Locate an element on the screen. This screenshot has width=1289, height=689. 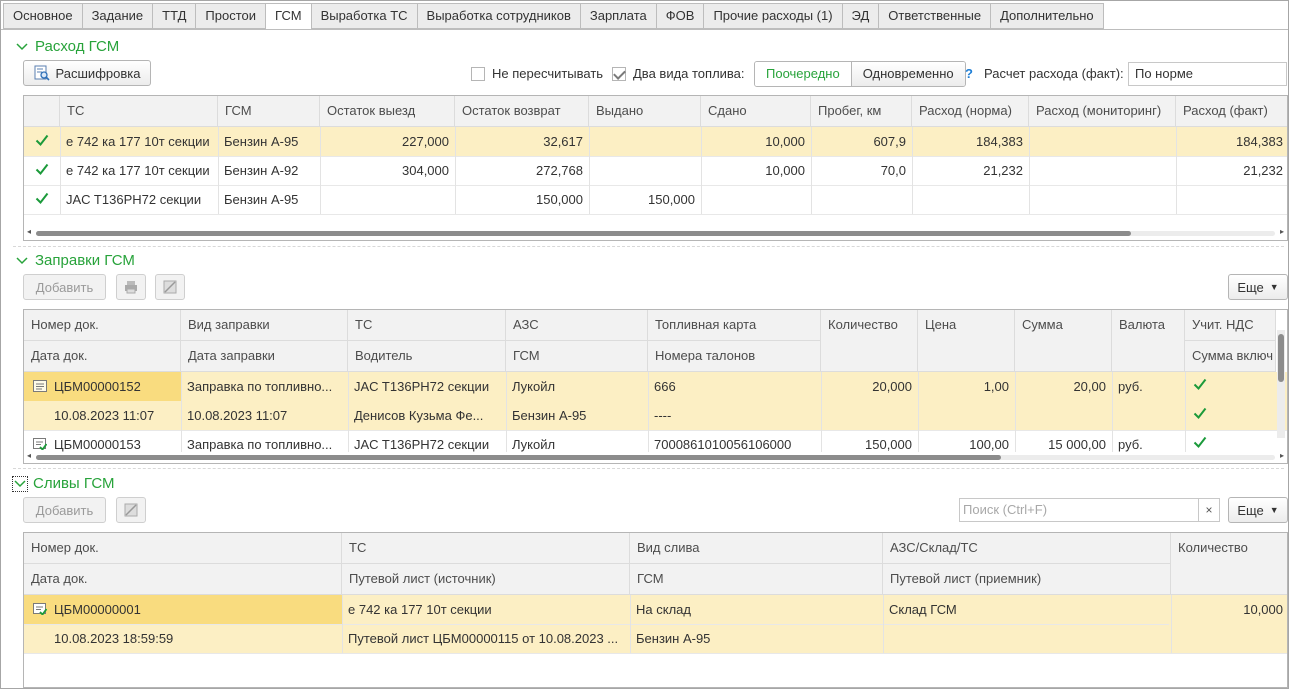
column-header: Расход (норма) is located at coordinates (970, 111).